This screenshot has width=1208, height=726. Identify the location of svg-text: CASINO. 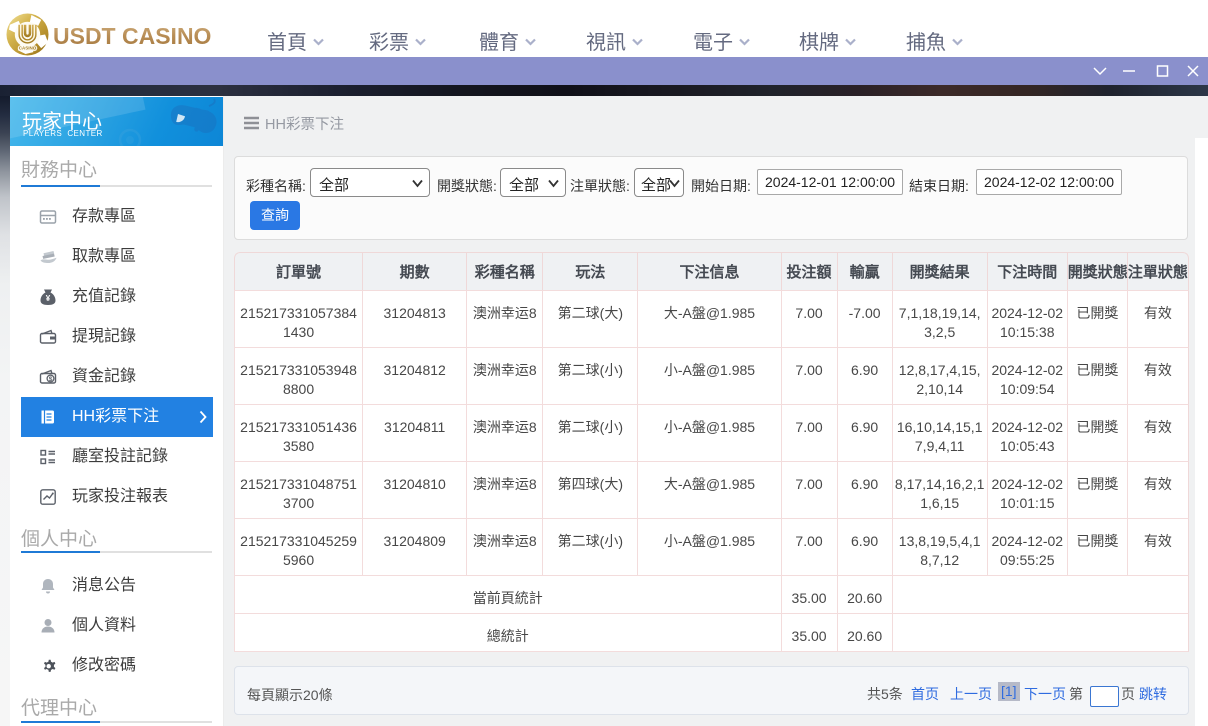
(28, 48).